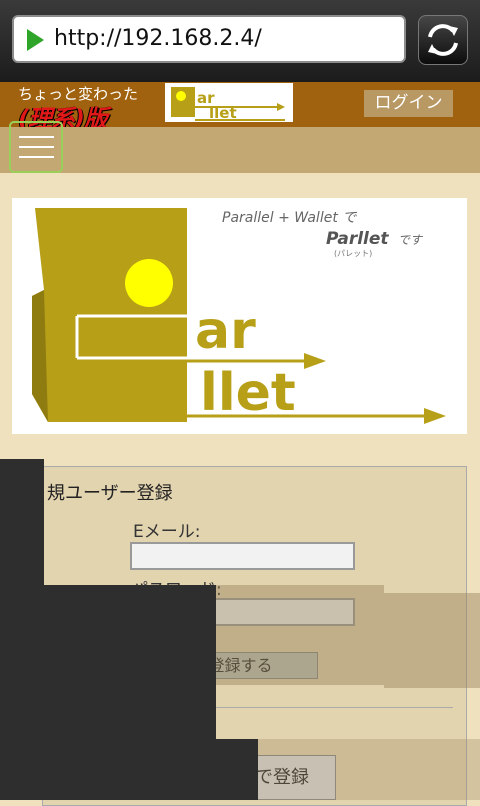  What do you see at coordinates (110, 493) in the screenshot?
I see `form-title: 規ユーザー登録` at bounding box center [110, 493].